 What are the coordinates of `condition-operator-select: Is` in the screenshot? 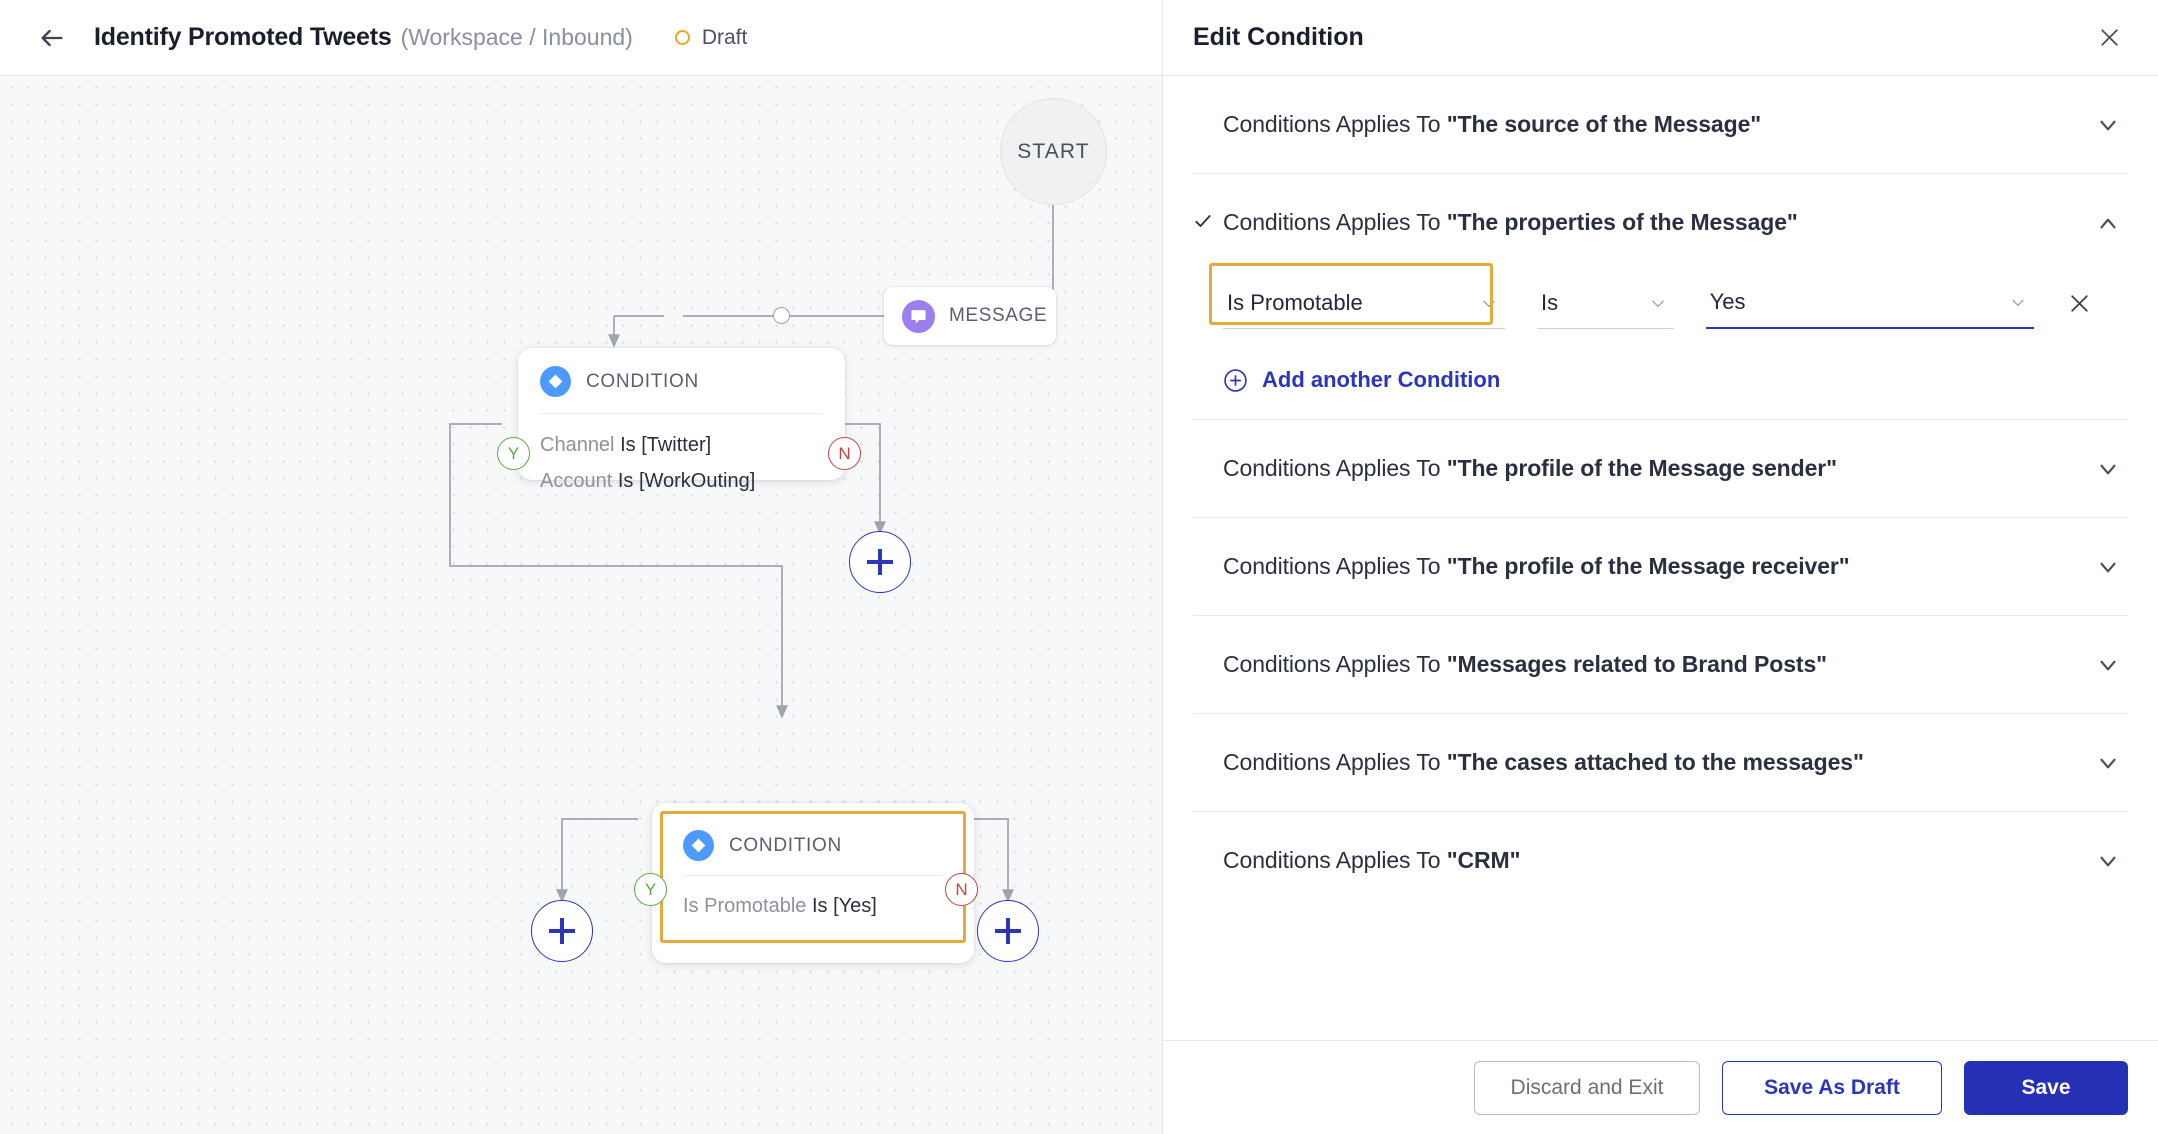 It's located at (1605, 303).